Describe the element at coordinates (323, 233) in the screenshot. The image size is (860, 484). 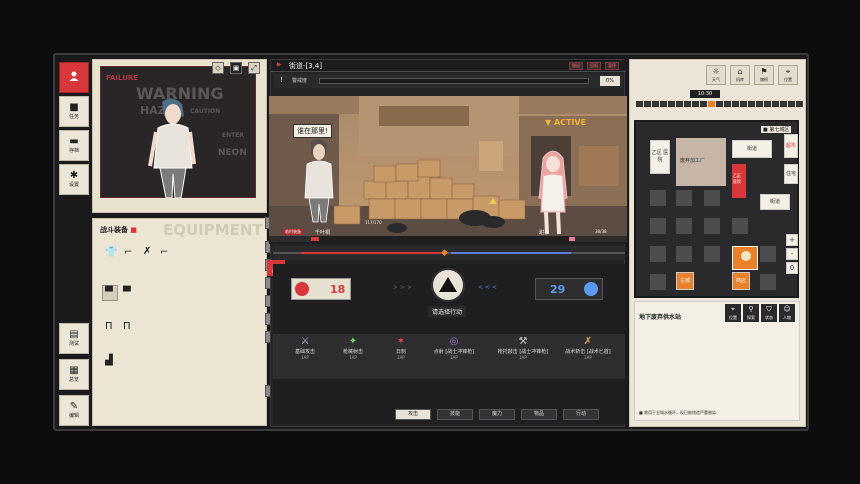
I see `player-name: 千叶桐` at that location.